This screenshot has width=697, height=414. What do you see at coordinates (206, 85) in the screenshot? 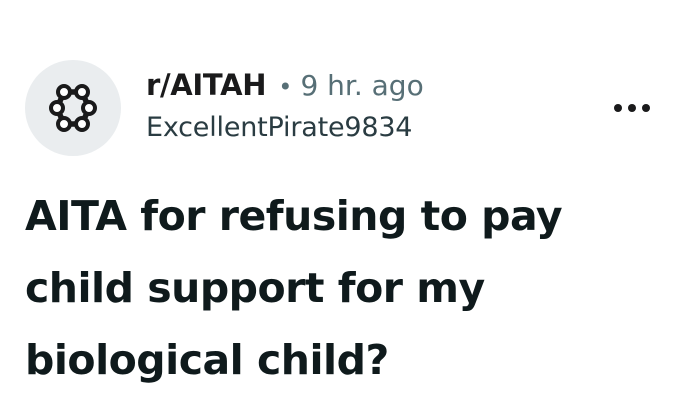
I see `subreddit-link: r/AITAH` at bounding box center [206, 85].